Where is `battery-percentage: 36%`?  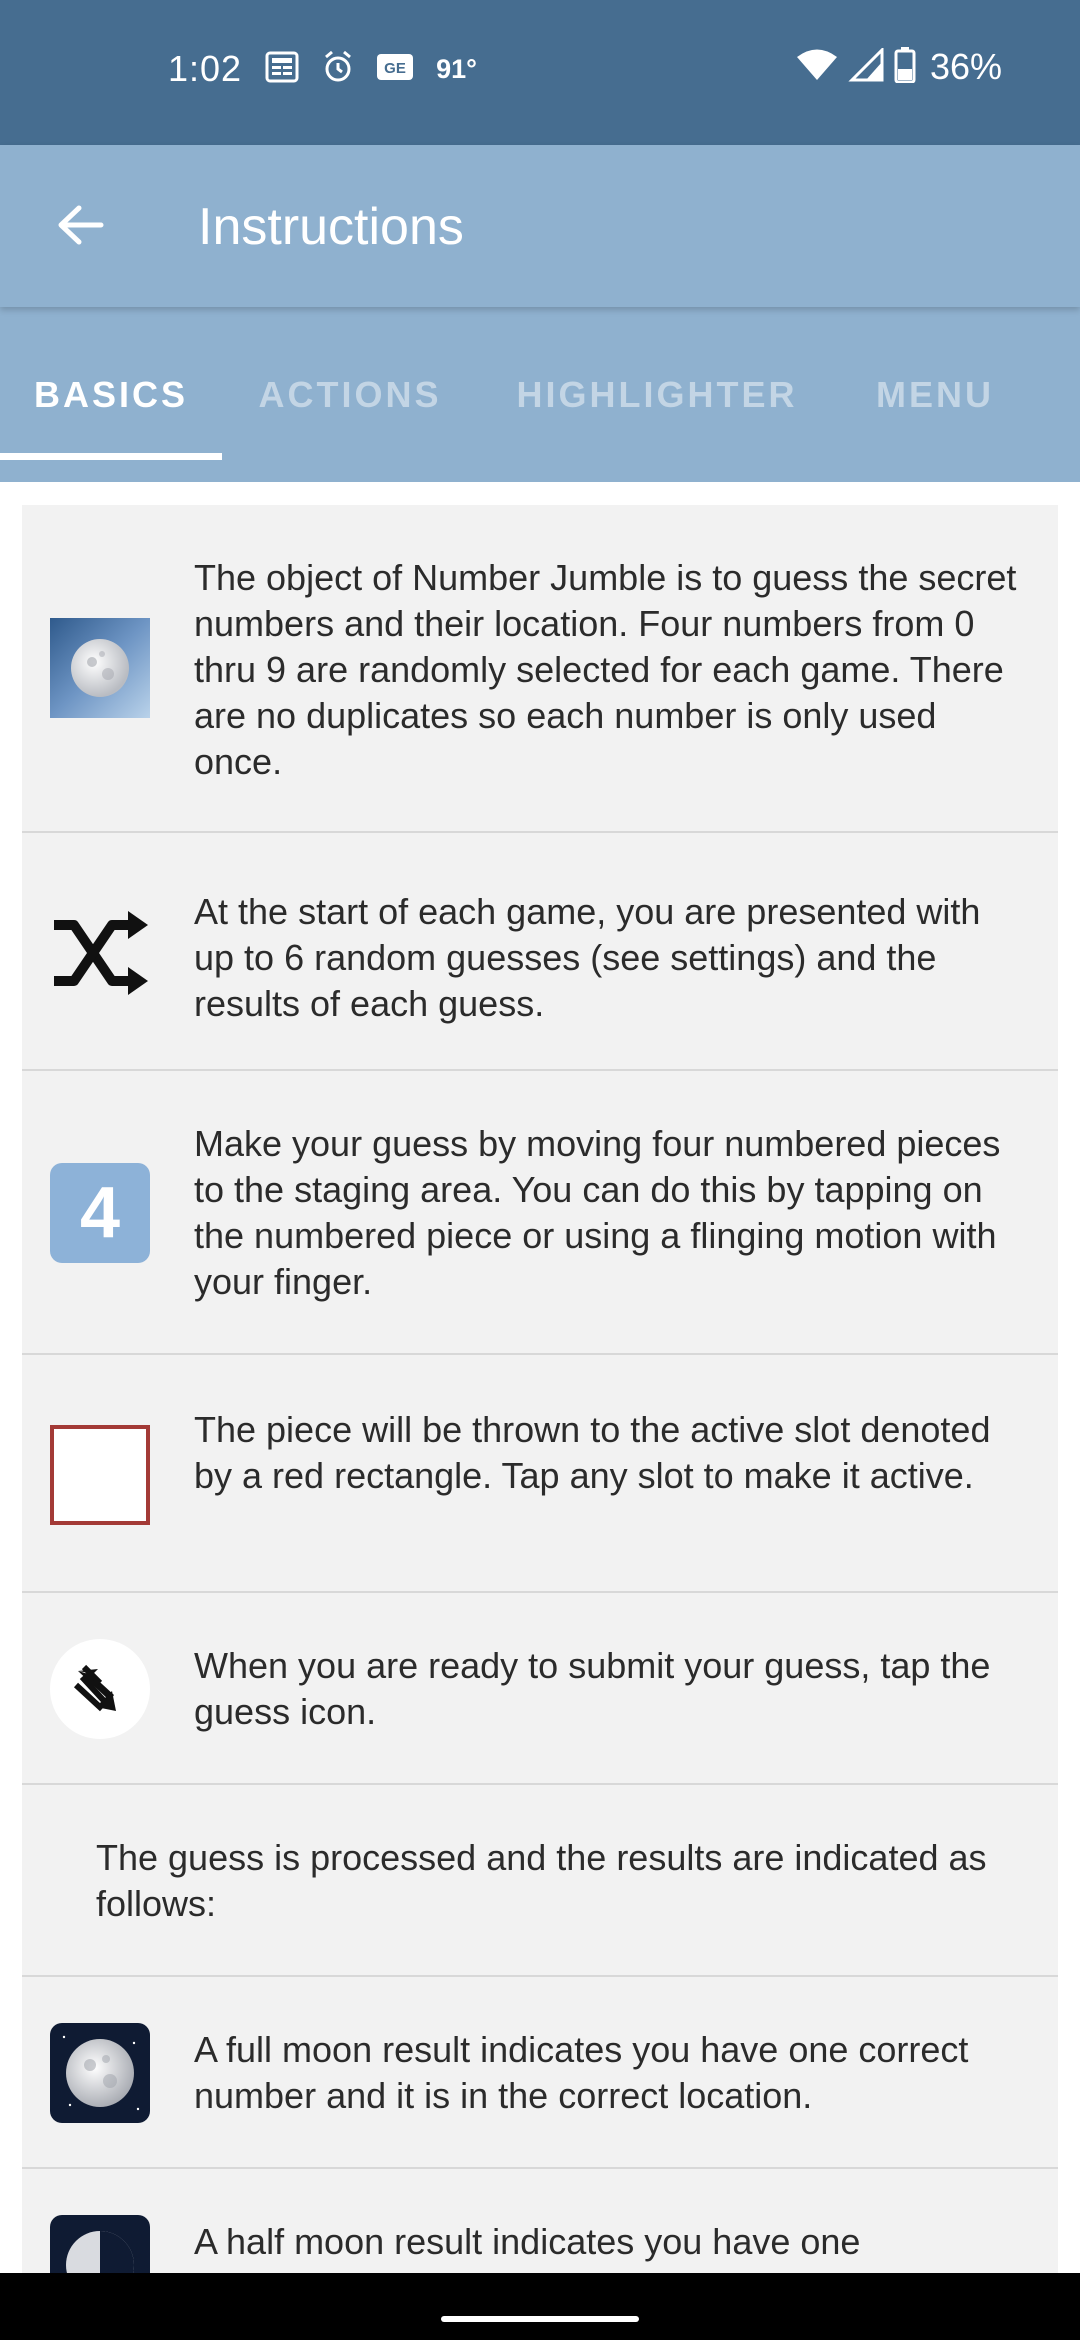
battery-percentage: 36% is located at coordinates (965, 66).